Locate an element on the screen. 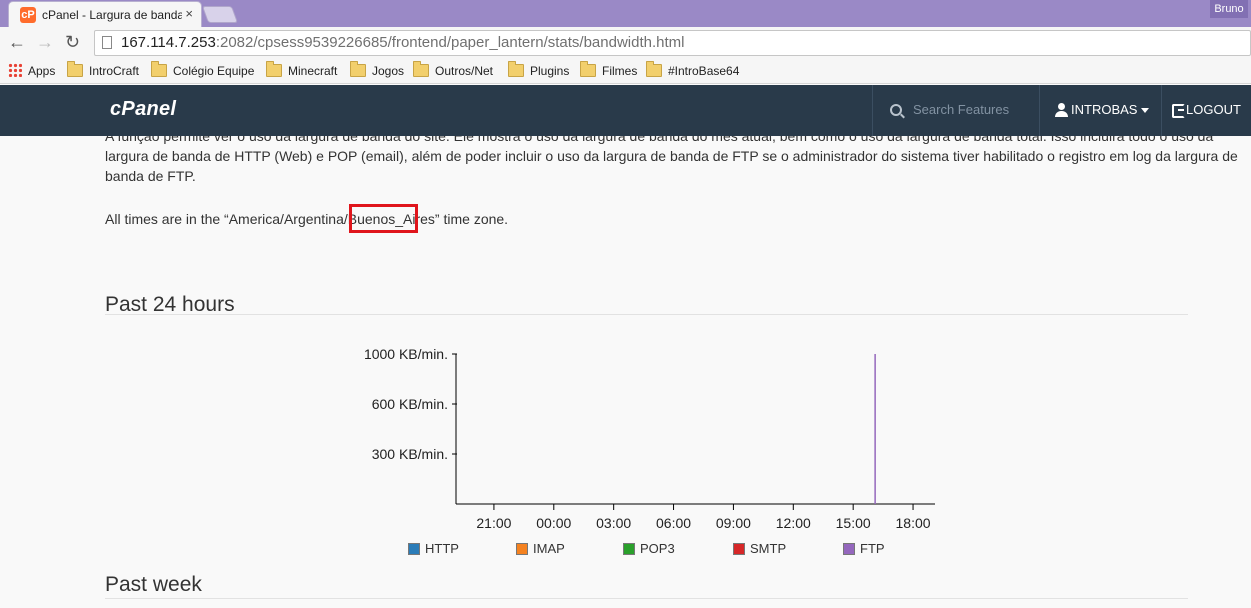  legend-http: HTTP is located at coordinates (433, 549).